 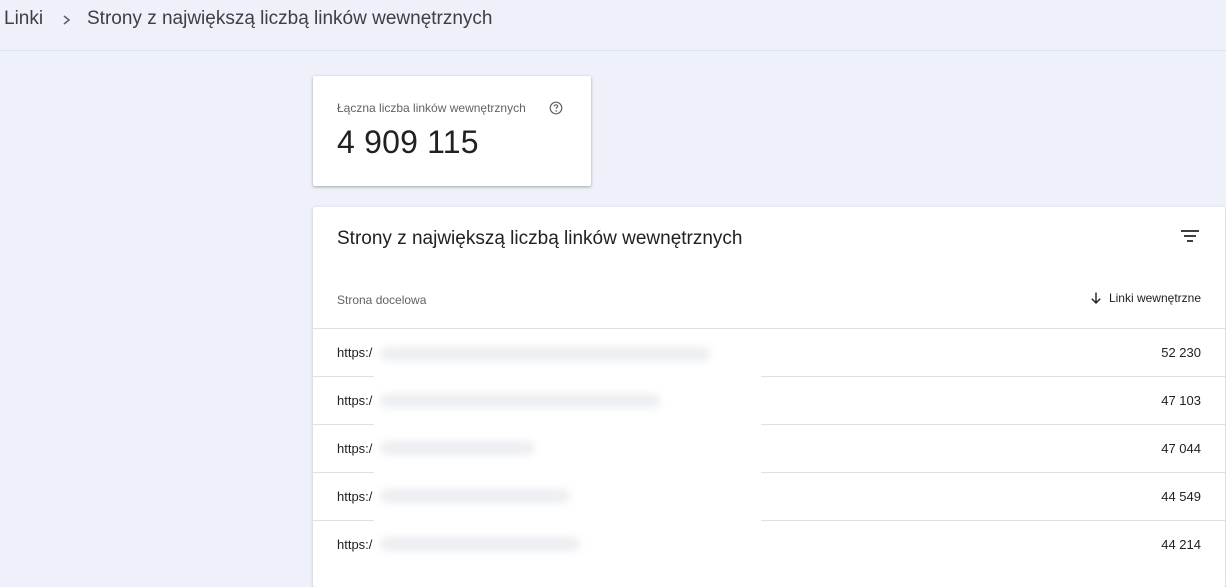 I want to click on row-links-count: 44 549, so click(x=1181, y=496).